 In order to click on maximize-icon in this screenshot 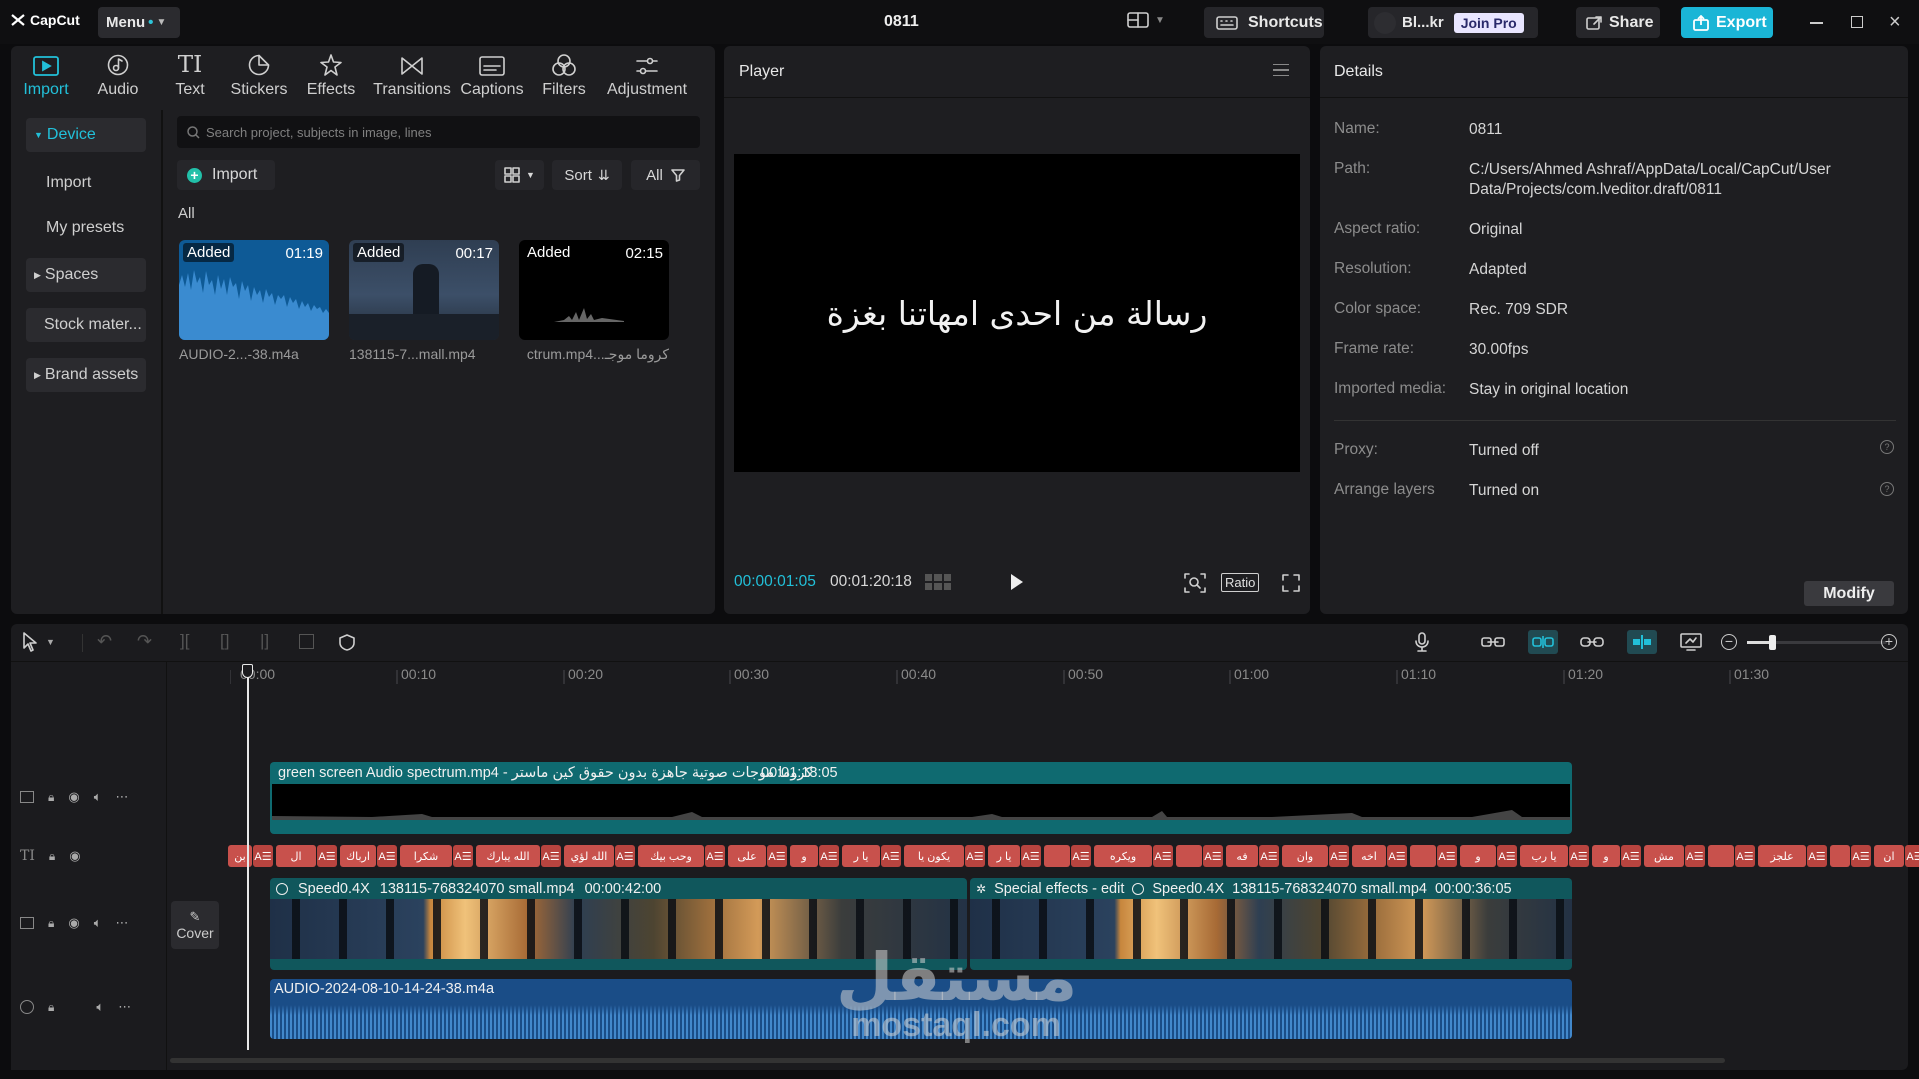, I will do `click(1857, 22)`.